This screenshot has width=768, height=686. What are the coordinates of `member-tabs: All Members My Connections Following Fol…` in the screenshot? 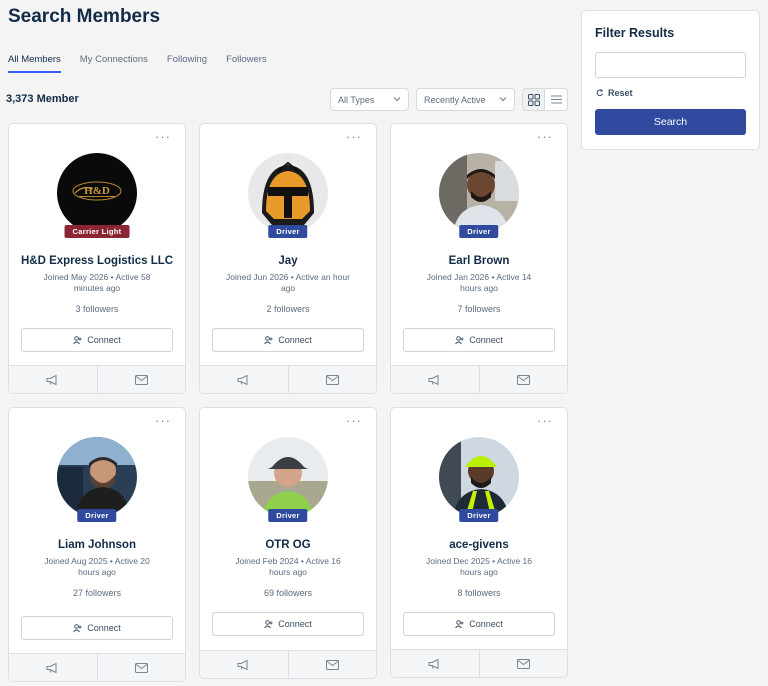 It's located at (147, 63).